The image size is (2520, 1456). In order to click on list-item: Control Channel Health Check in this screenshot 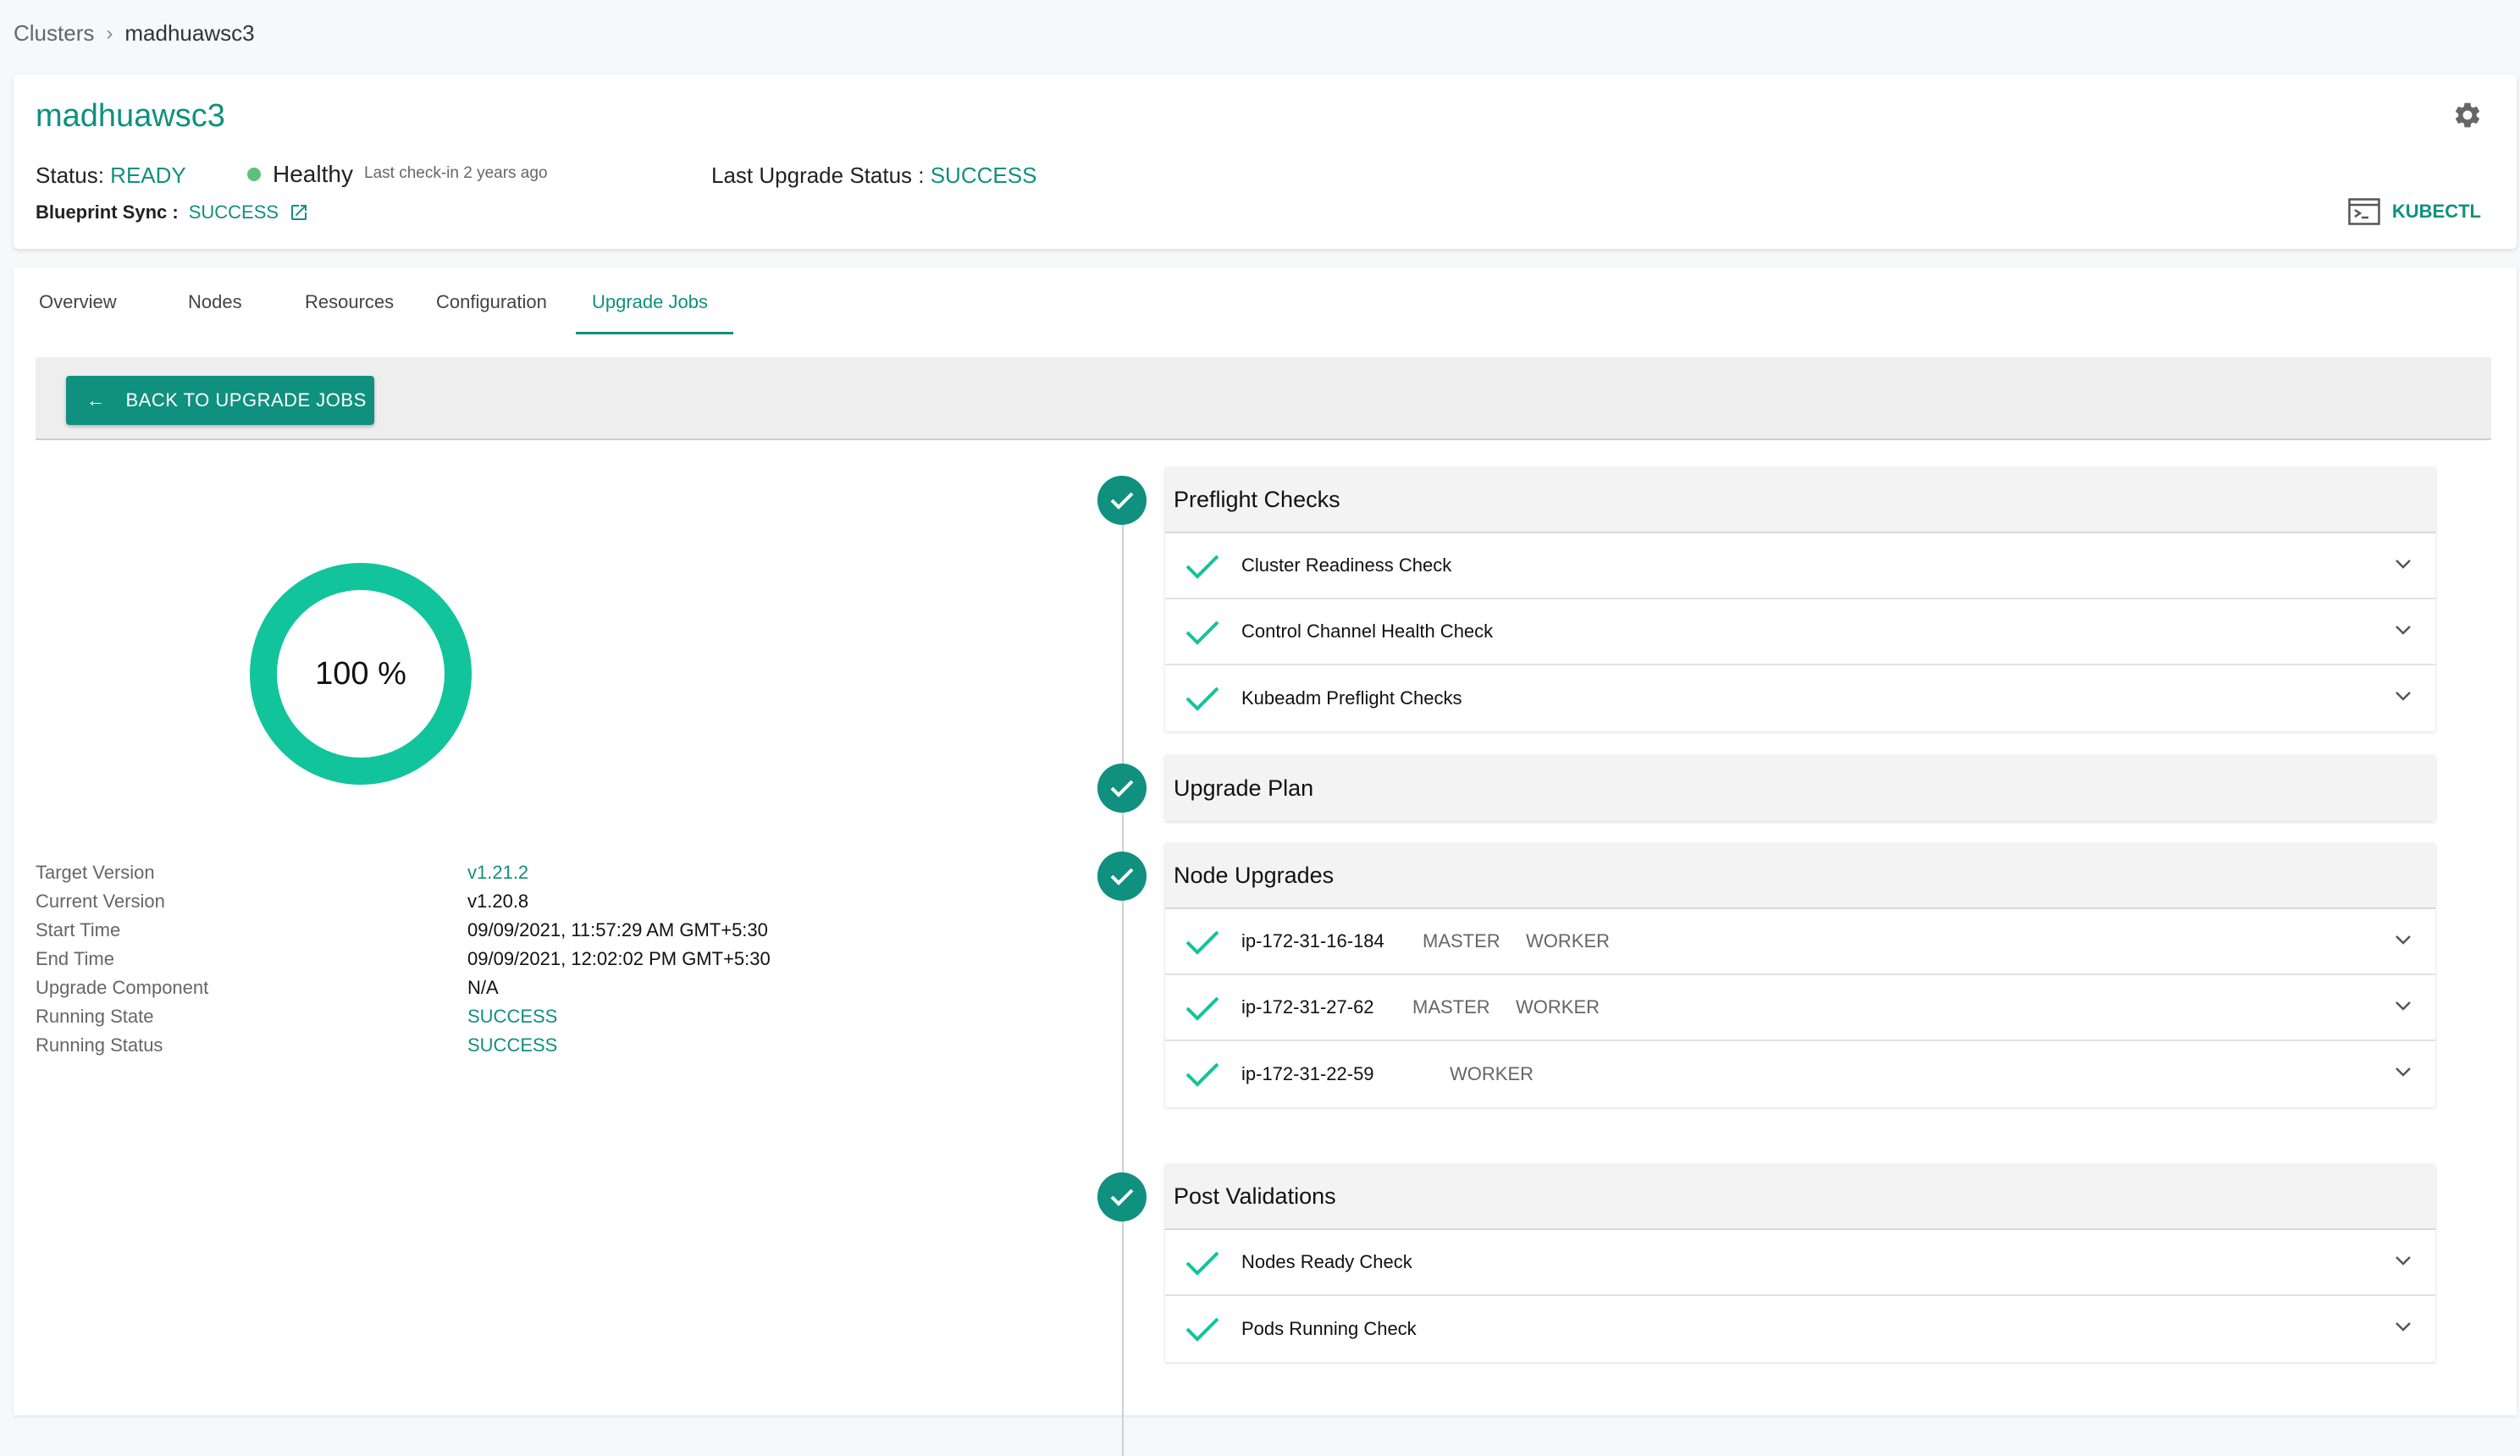, I will do `click(1800, 632)`.